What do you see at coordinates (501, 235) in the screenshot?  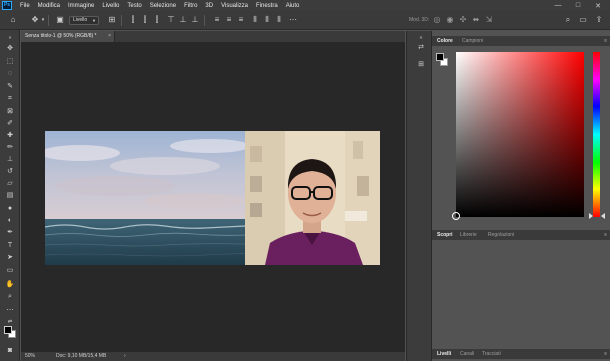 I see `tab-regolazioni: Regolazioni` at bounding box center [501, 235].